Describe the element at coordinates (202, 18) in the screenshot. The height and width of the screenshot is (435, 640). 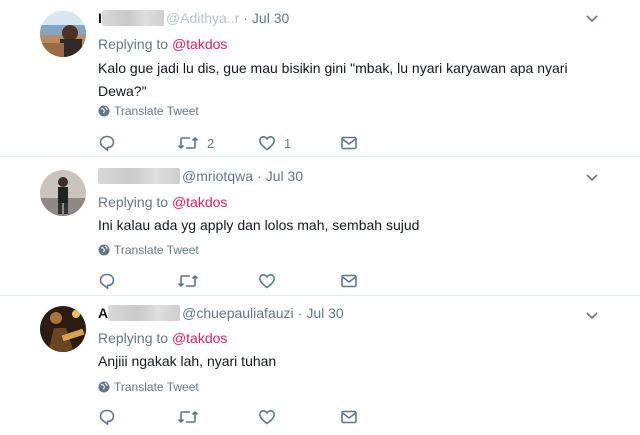
I see `user-handle: @Adithya..r` at that location.